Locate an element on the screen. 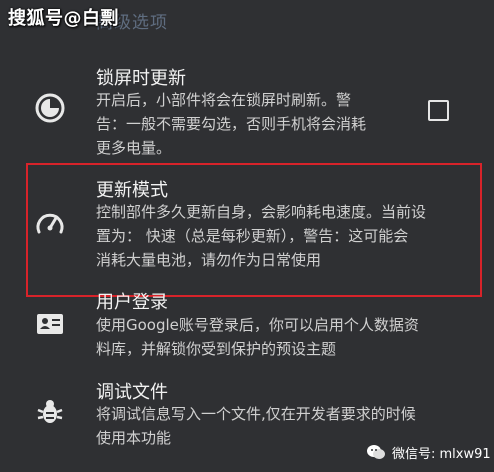  watermark-bottom: 微信号: mlxw91 is located at coordinates (428, 452).